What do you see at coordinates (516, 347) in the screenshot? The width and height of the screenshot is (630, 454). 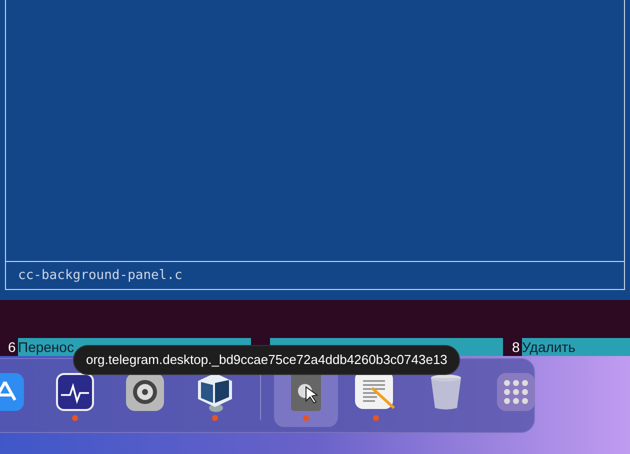 I see `key-number: 8` at bounding box center [516, 347].